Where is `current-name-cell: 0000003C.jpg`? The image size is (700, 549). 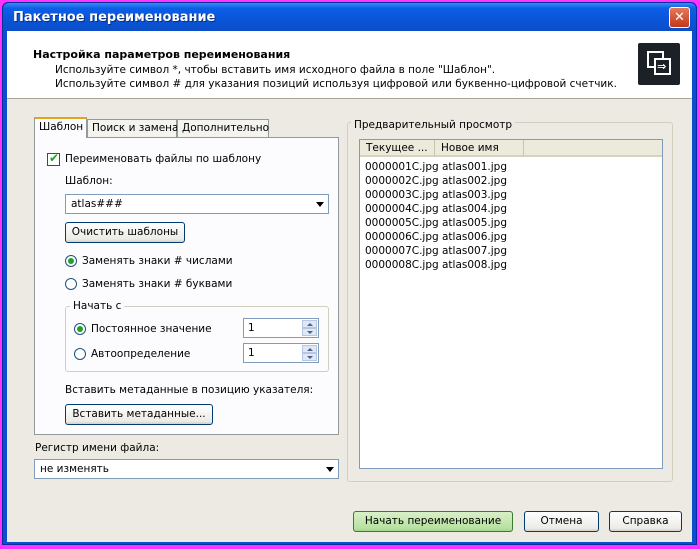
current-name-cell: 0000003C.jpg is located at coordinates (402, 195).